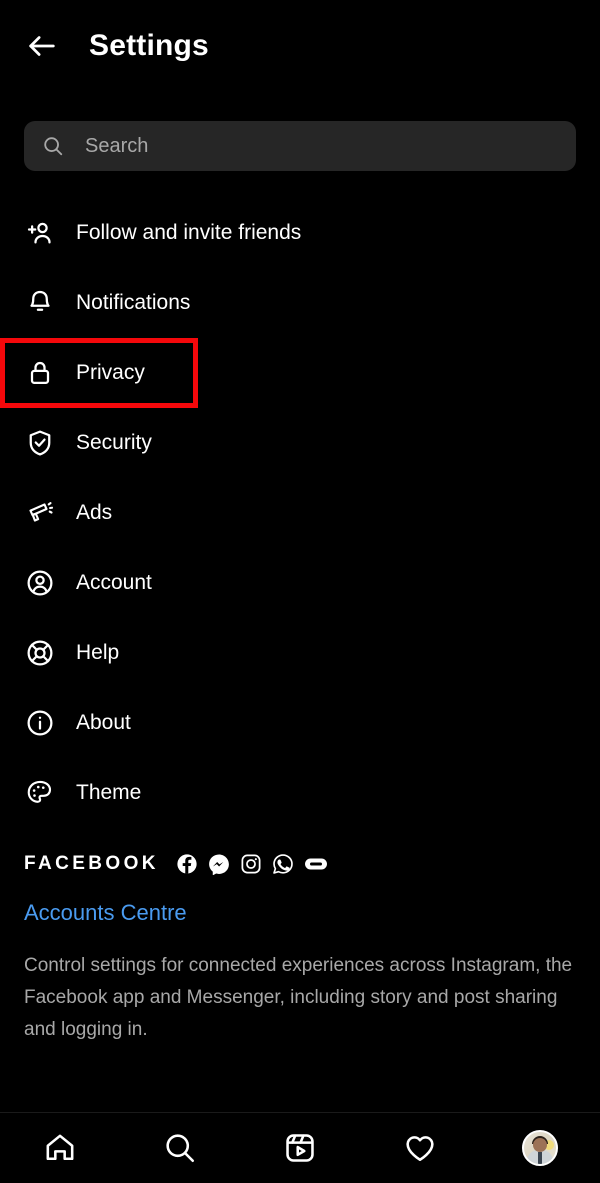  What do you see at coordinates (189, 232) in the screenshot?
I see `menu-item-label: Follow and invite friends` at bounding box center [189, 232].